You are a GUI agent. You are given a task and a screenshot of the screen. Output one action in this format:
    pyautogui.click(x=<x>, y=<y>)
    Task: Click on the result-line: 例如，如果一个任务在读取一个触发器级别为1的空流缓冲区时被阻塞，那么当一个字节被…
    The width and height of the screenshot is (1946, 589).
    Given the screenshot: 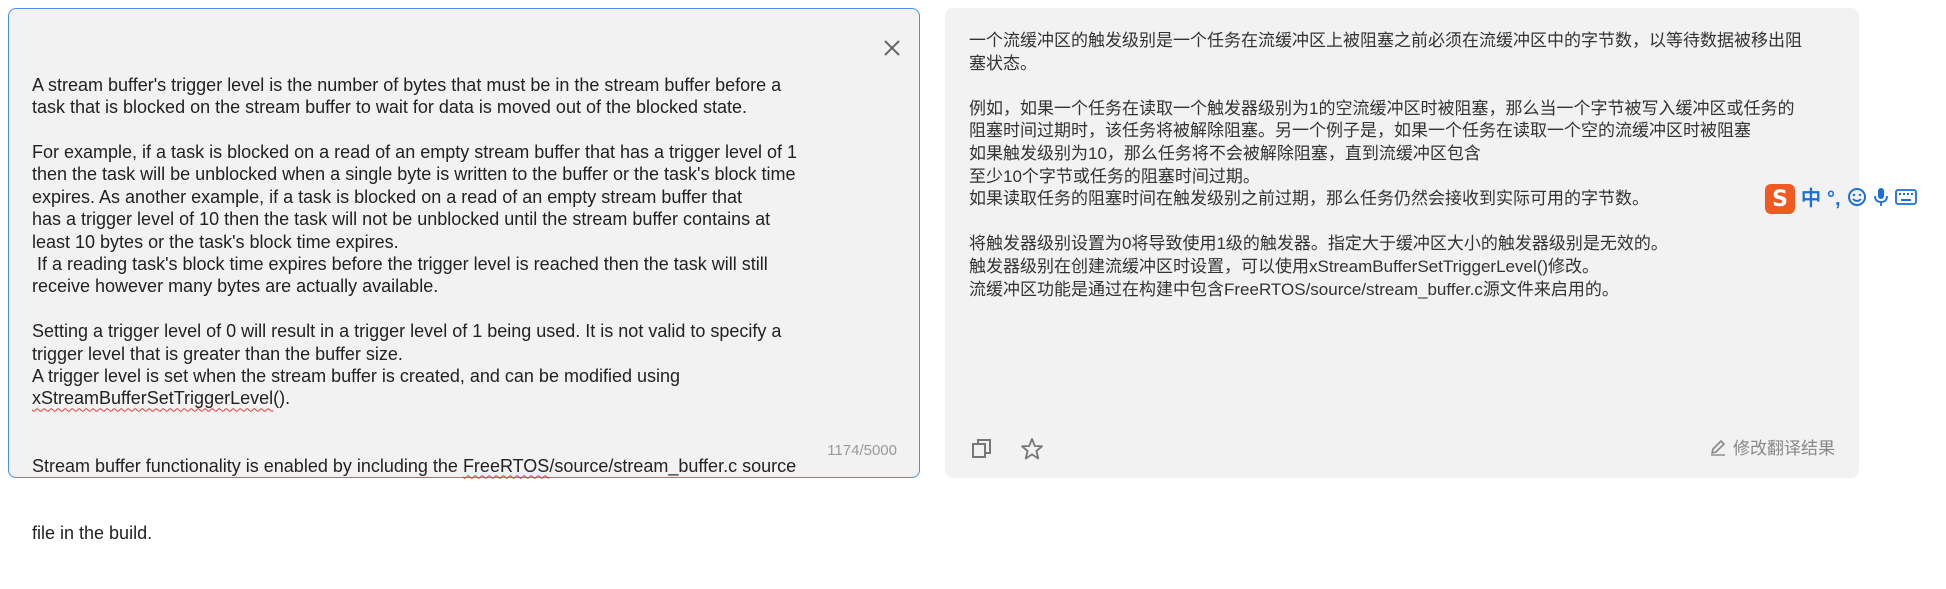 What is the action you would take?
    pyautogui.click(x=1382, y=108)
    